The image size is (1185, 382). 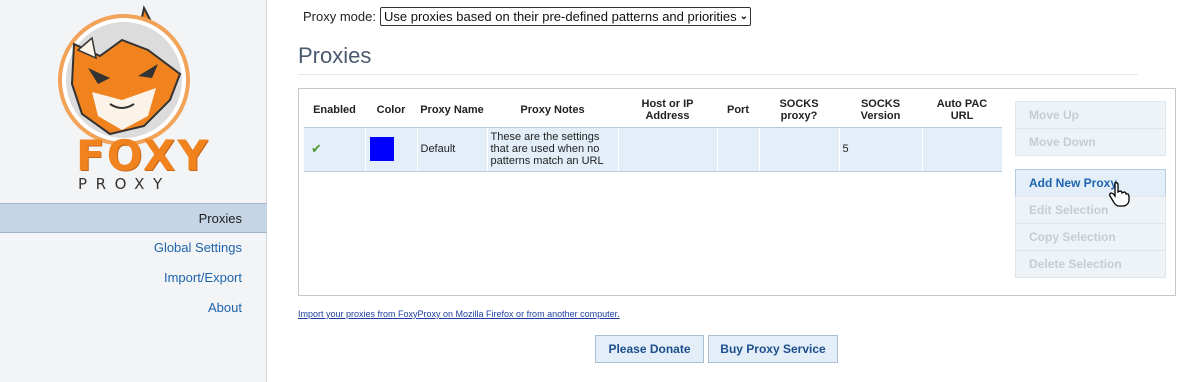 I want to click on edit-selection-button: Edit Selection, so click(x=1090, y=210).